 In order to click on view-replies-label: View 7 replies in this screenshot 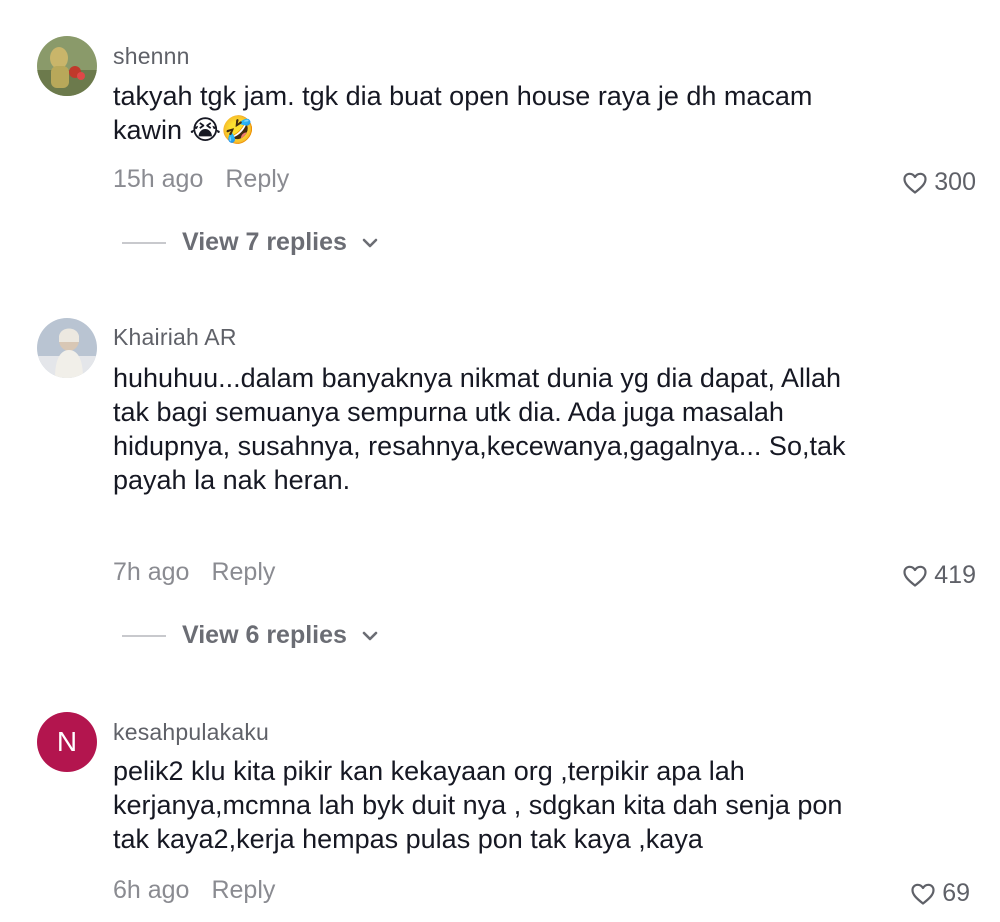, I will do `click(264, 242)`.